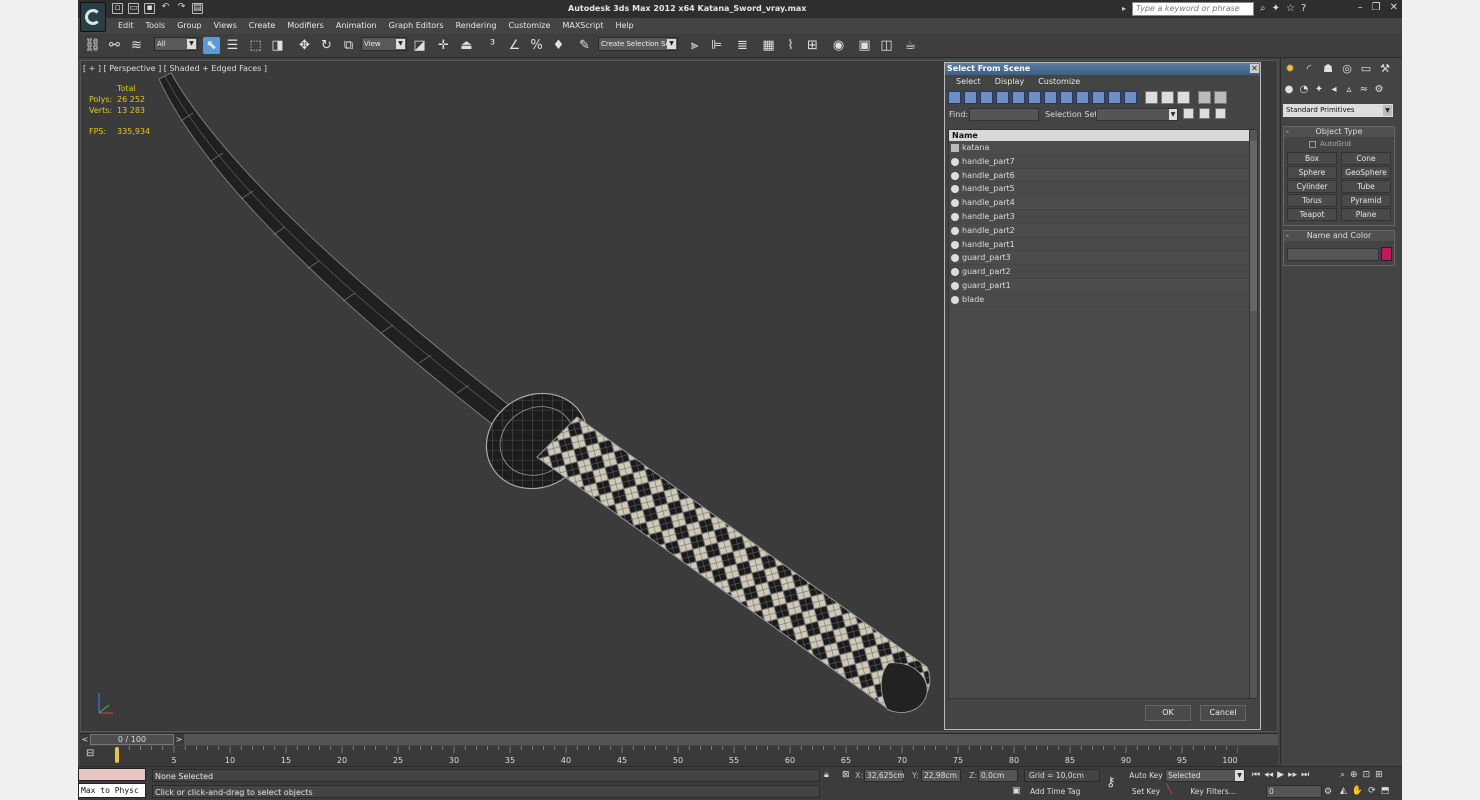 The width and height of the screenshot is (1480, 800). Describe the element at coordinates (1333, 254) in the screenshot. I see `object-name-input` at that location.